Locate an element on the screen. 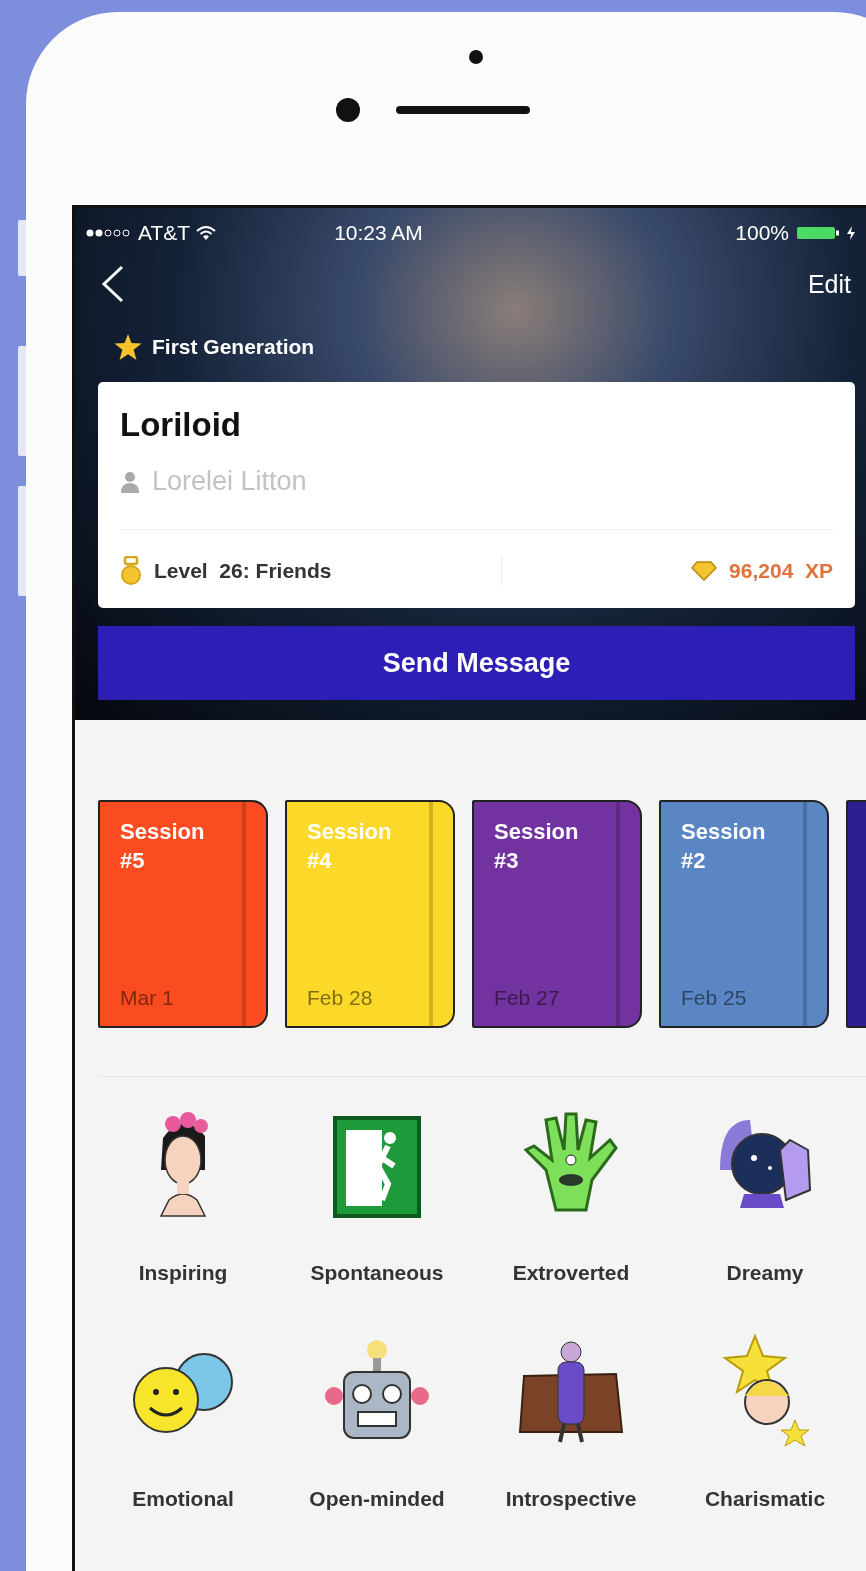 The height and width of the screenshot is (1571, 866). session-title: Session #5 is located at coordinates (163, 846).